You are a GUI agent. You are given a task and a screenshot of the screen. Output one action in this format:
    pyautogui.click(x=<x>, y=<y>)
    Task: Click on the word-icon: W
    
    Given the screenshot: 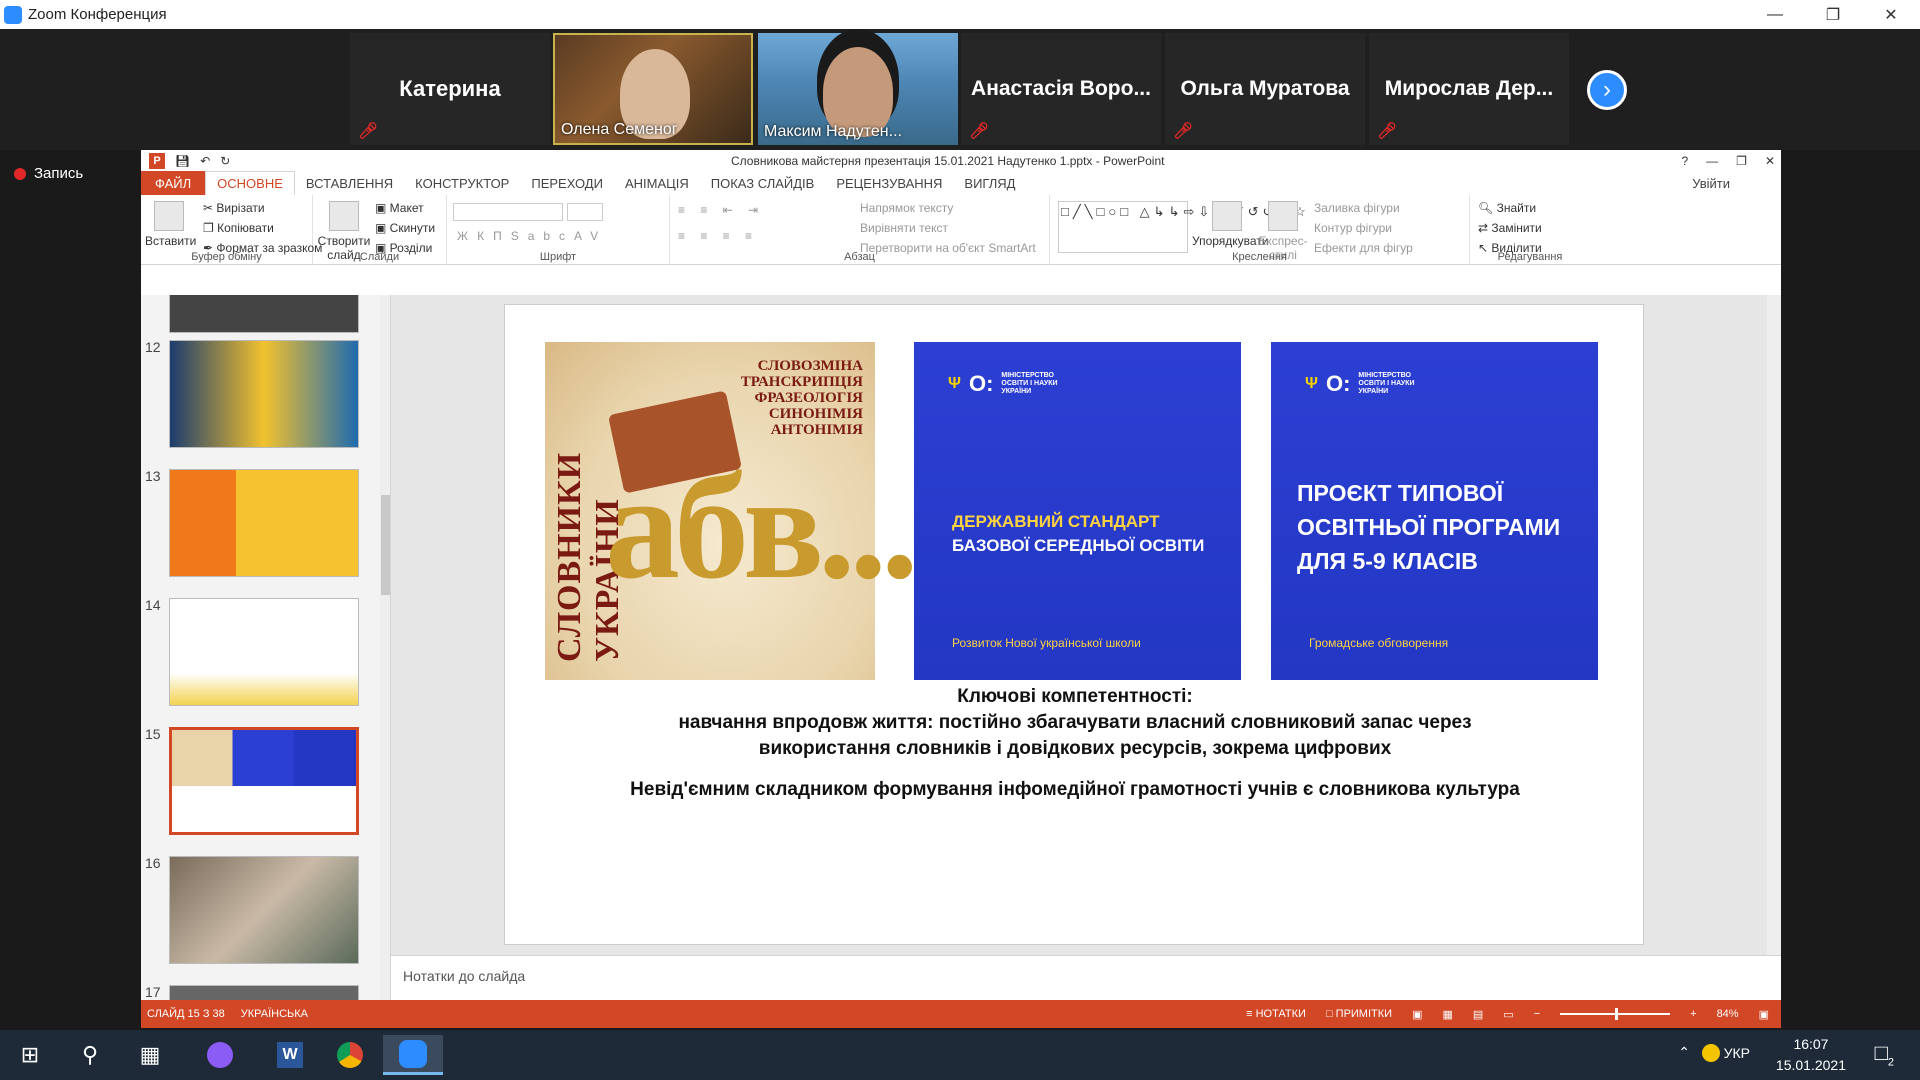 What is the action you would take?
    pyautogui.click(x=290, y=1055)
    